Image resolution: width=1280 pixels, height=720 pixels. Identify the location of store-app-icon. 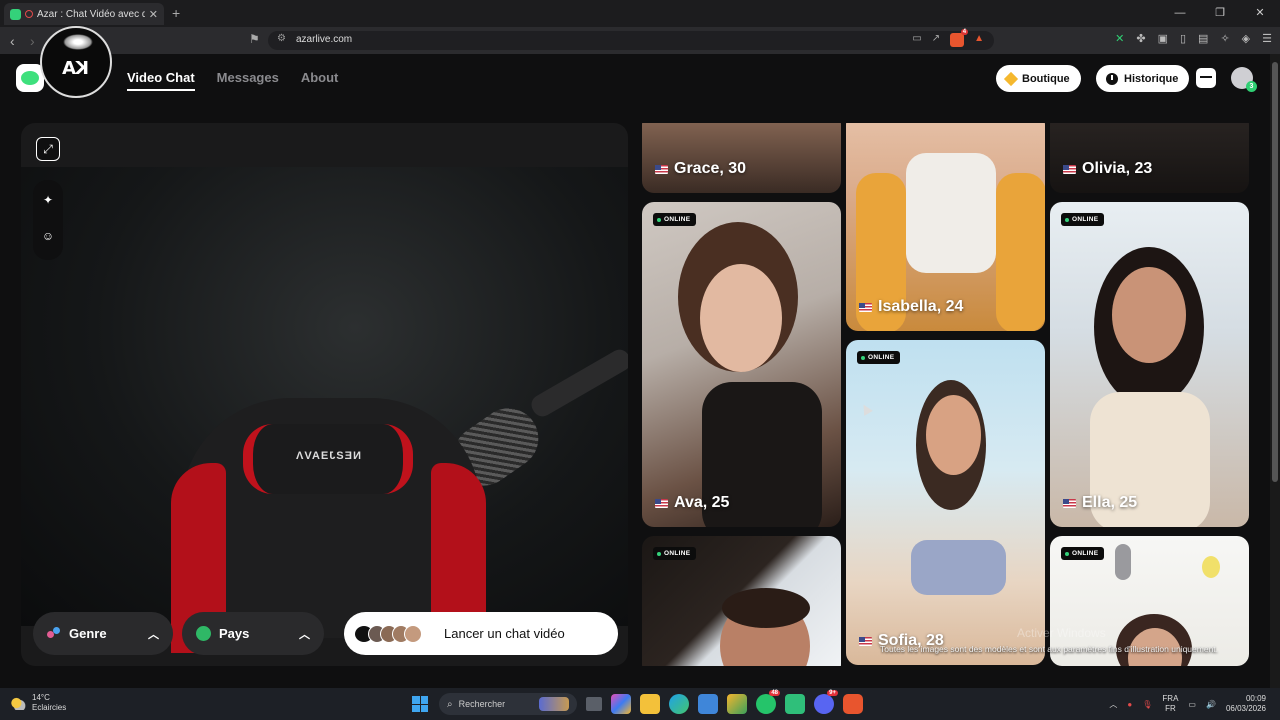
(708, 704).